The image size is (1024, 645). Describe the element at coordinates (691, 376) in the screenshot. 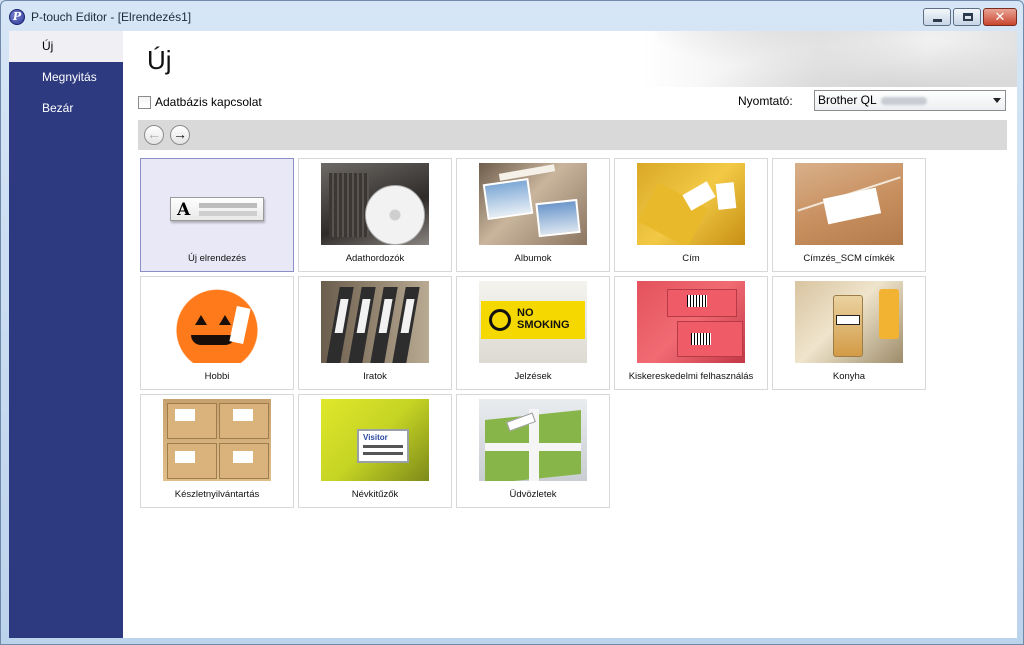

I see `template-label: Kiskereskedelmi felhasználás` at that location.